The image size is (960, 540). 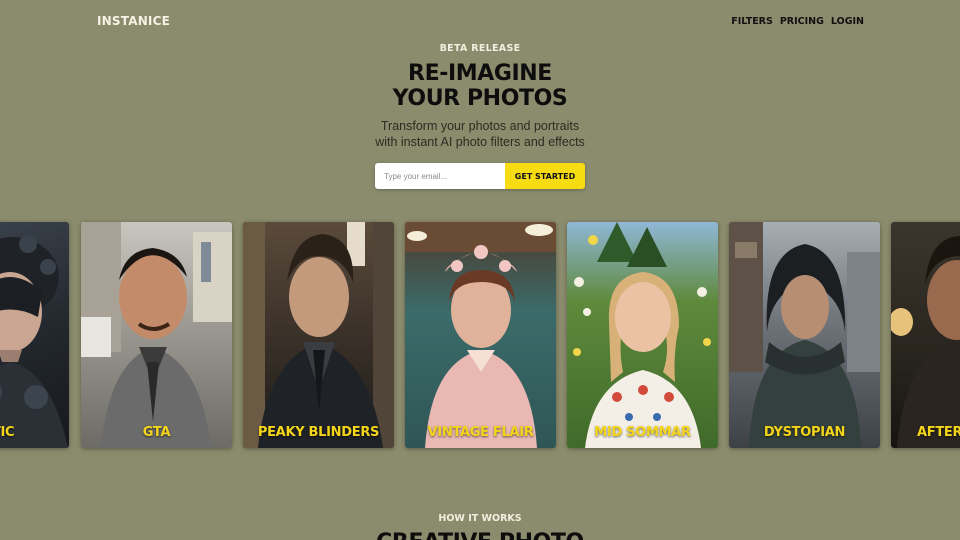 I want to click on top-nav: FILTERS PRICING LOGIN, so click(x=797, y=21).